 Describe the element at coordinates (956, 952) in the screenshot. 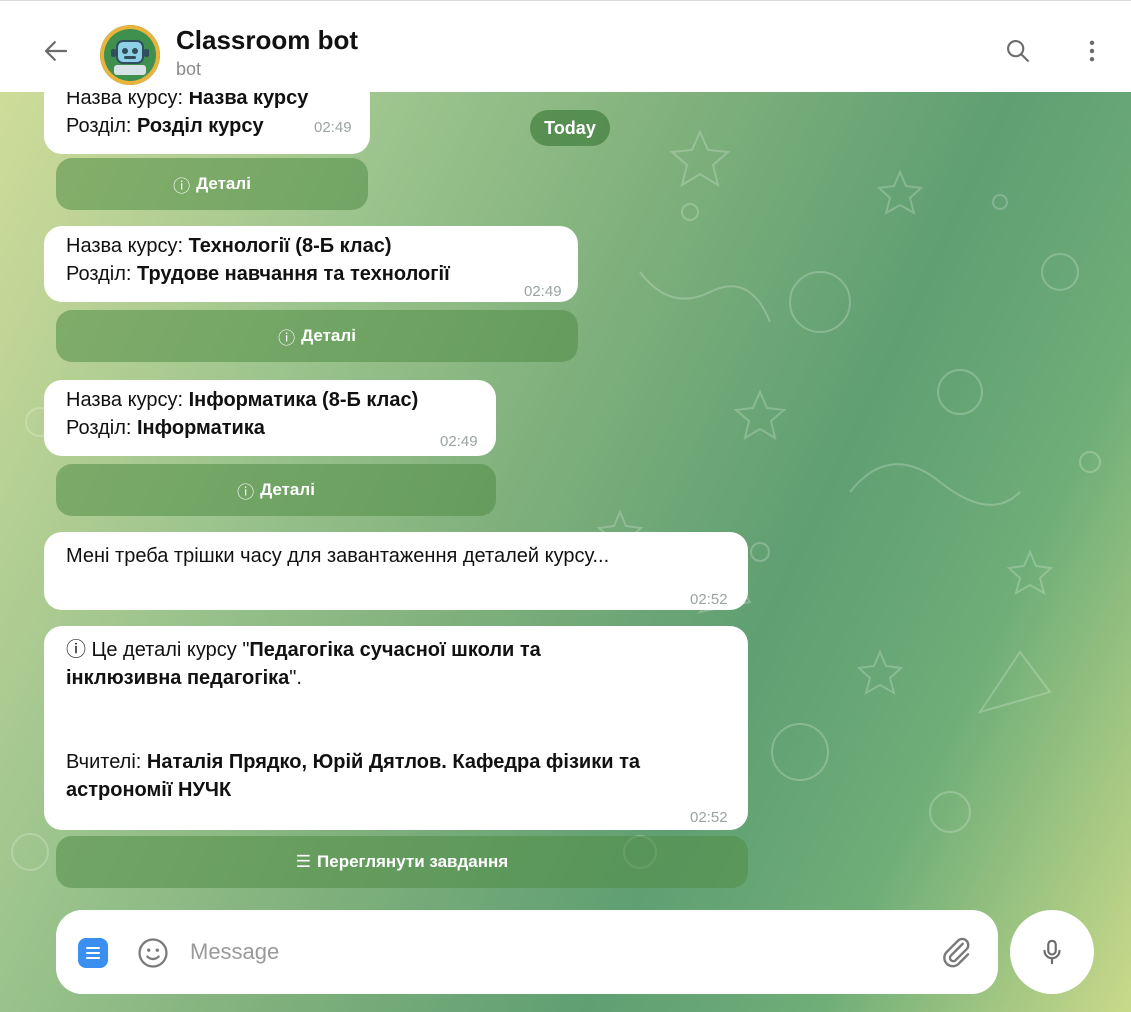

I see `paperclip-icon` at that location.